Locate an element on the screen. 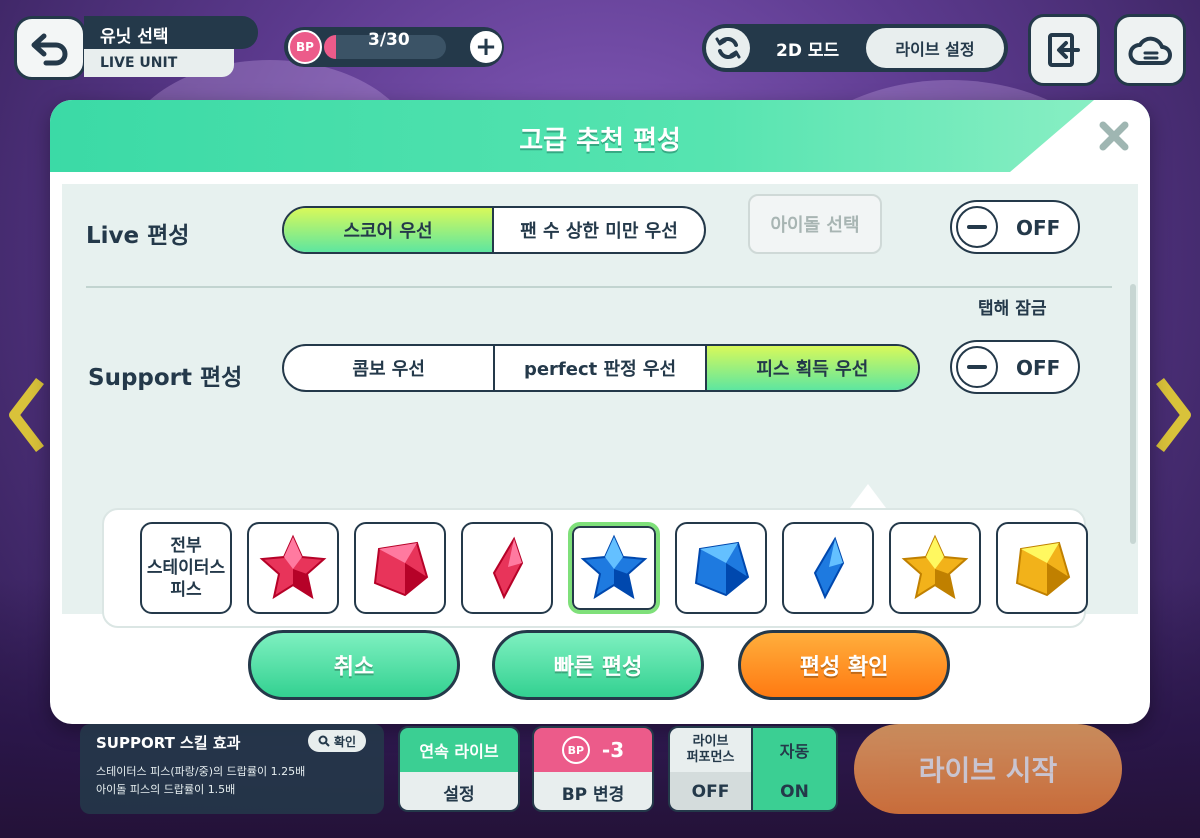 This screenshot has width=1200, height=838. cloud-button is located at coordinates (1150, 50).